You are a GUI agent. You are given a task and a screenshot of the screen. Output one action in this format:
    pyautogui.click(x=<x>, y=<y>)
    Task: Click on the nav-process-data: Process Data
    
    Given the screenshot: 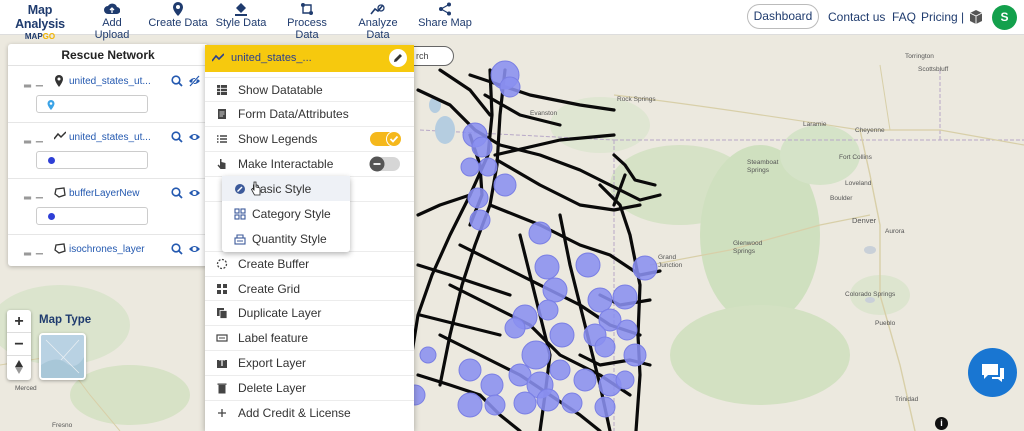 What is the action you would take?
    pyautogui.click(x=307, y=21)
    